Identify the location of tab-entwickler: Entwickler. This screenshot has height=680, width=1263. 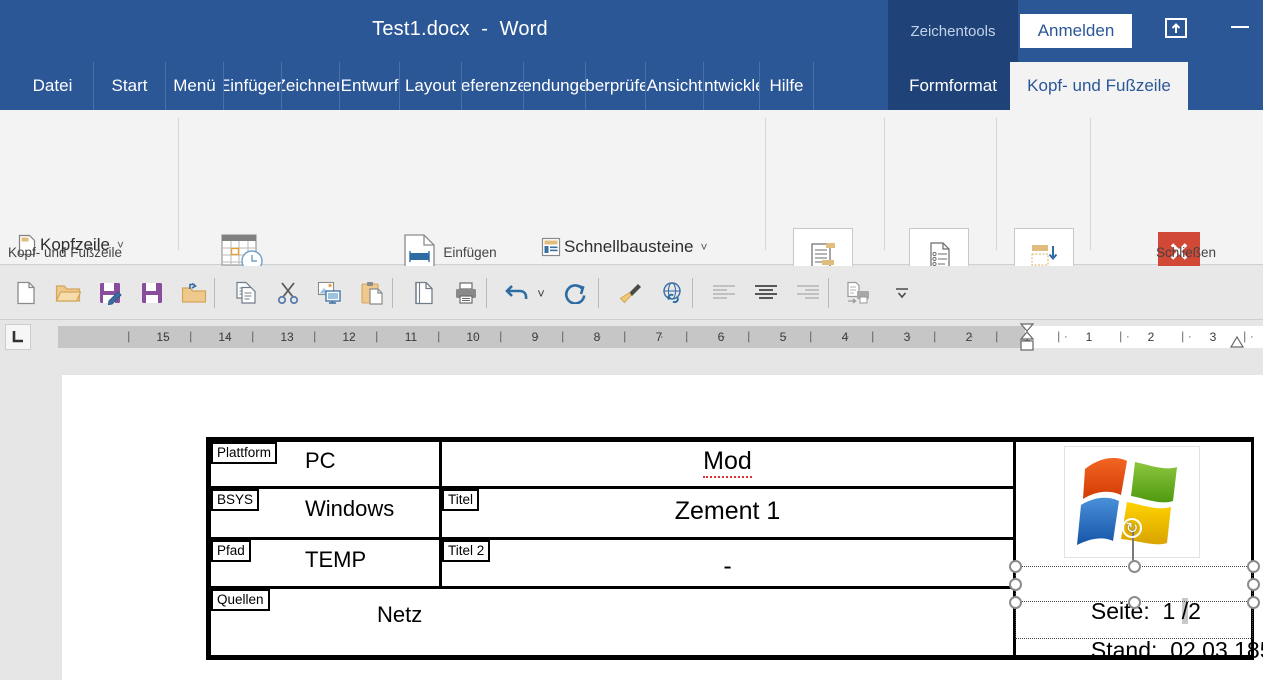
(732, 86).